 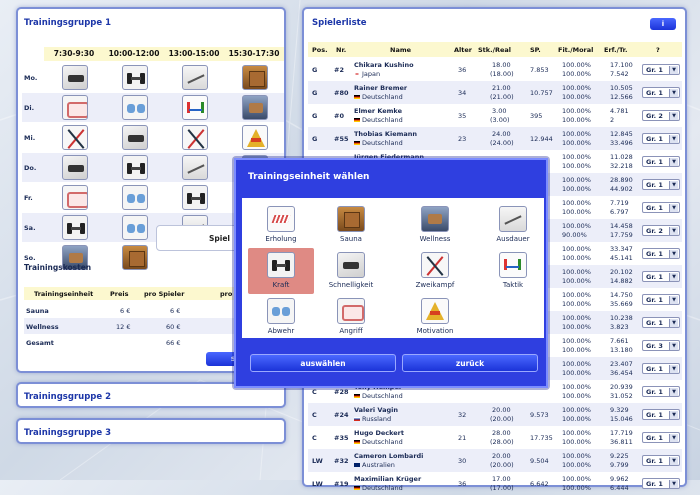 I want to click on training-option-kraft: Kraft, so click(x=281, y=271).